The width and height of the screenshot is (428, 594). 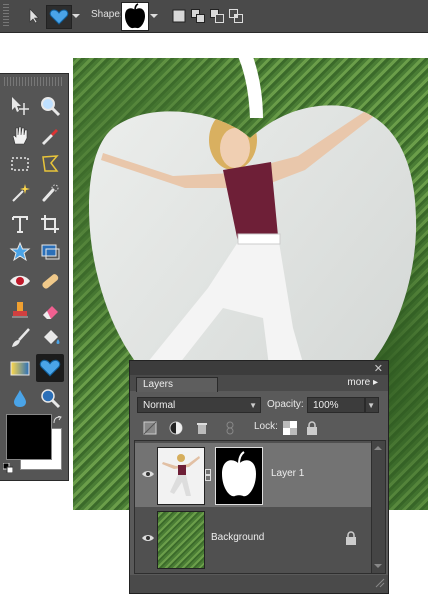 I want to click on brush-tool-icon, so click(x=20, y=338).